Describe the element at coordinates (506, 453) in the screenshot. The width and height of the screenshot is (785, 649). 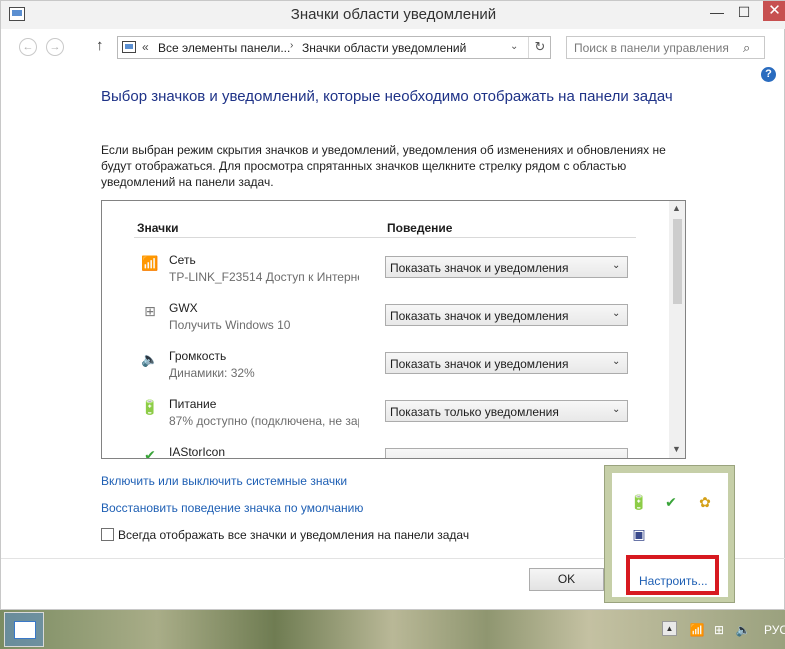
I see `behavior-select` at that location.